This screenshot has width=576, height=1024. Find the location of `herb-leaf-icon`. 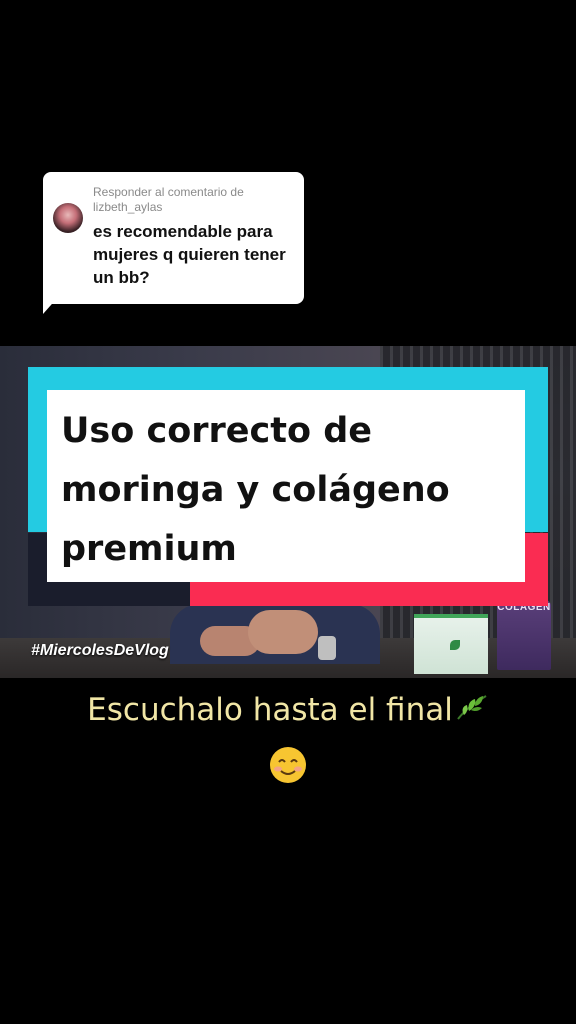

herb-leaf-icon is located at coordinates (472, 712).